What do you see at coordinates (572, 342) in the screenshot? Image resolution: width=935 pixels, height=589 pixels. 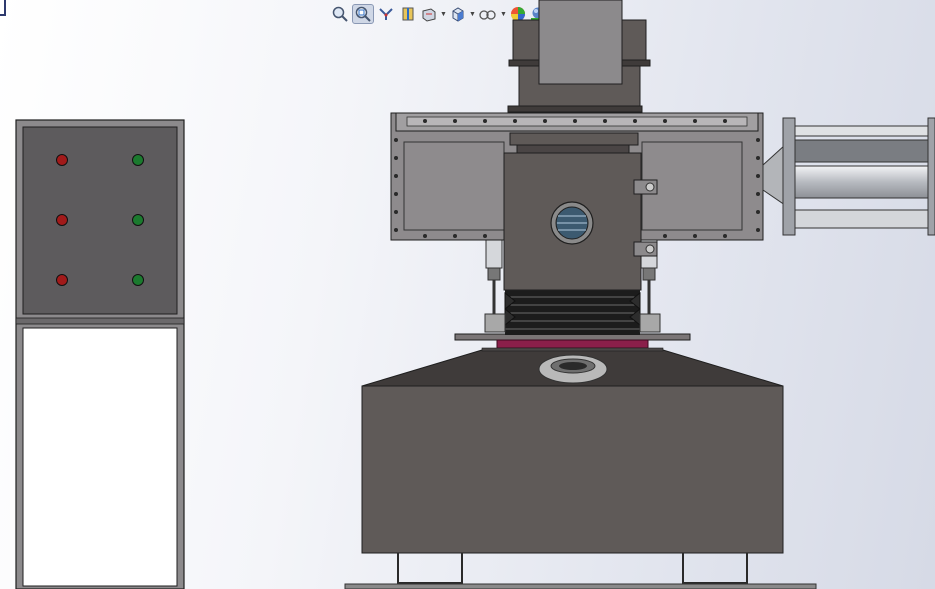 I see `platen-plate` at bounding box center [572, 342].